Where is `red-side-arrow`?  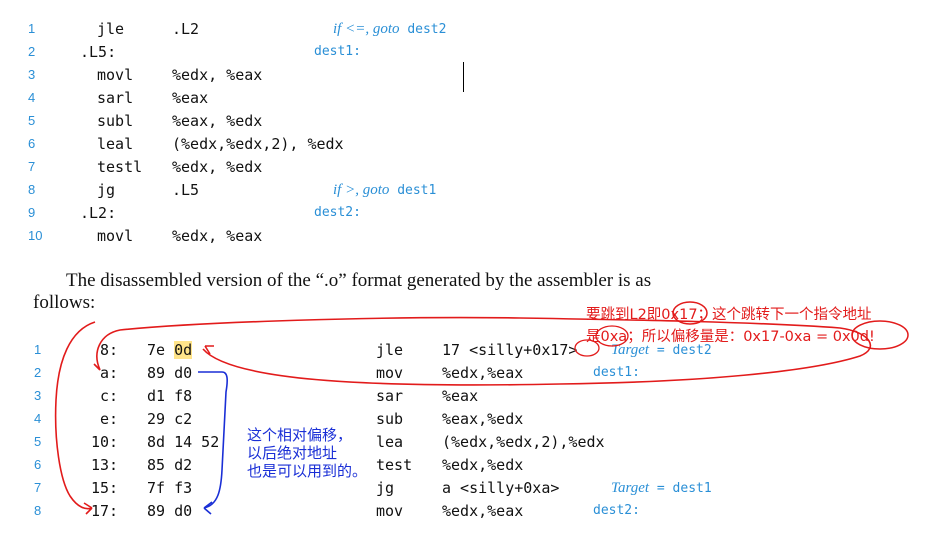
red-side-arrow is located at coordinates (75, 418).